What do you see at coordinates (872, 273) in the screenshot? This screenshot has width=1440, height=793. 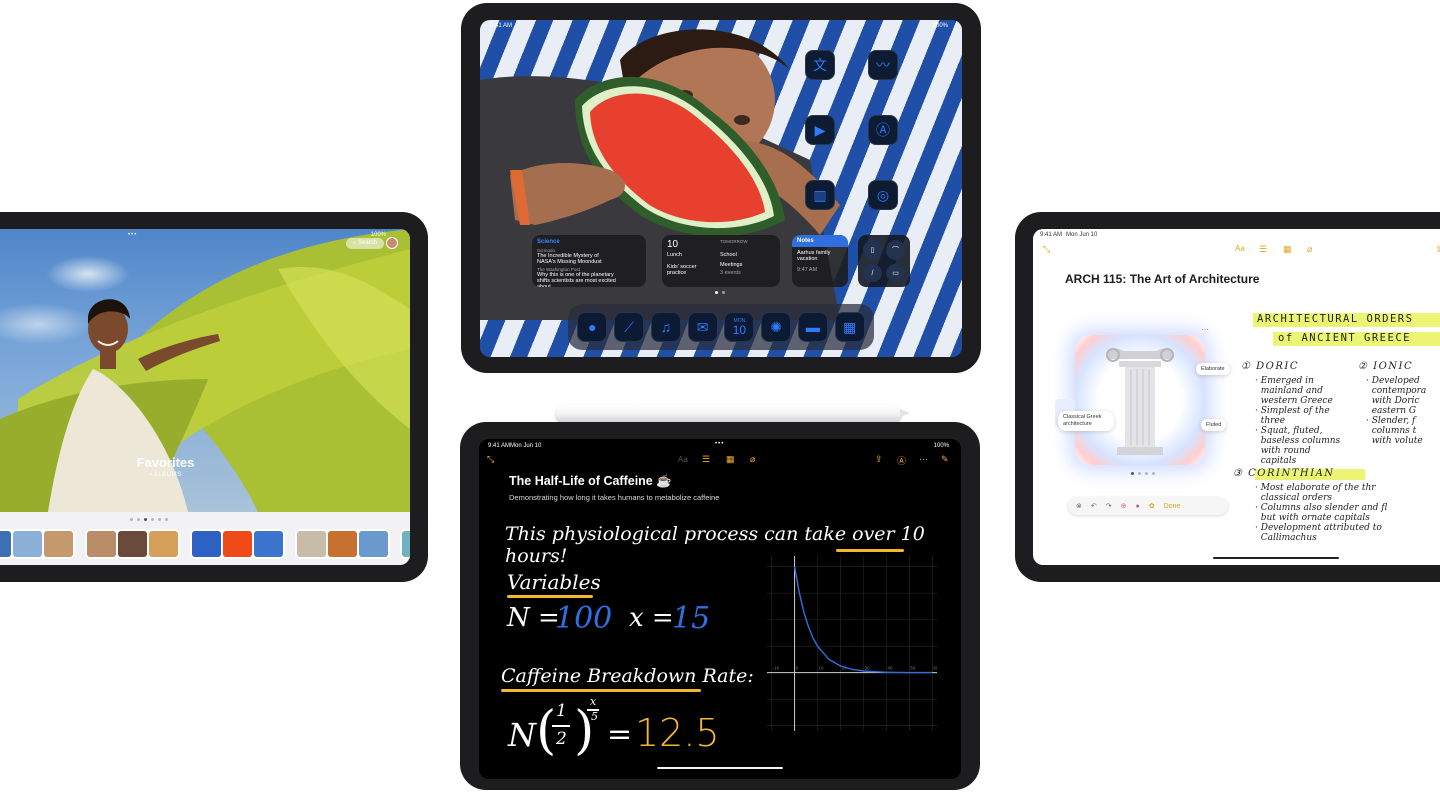 I see `pencil-icon: /` at bounding box center [872, 273].